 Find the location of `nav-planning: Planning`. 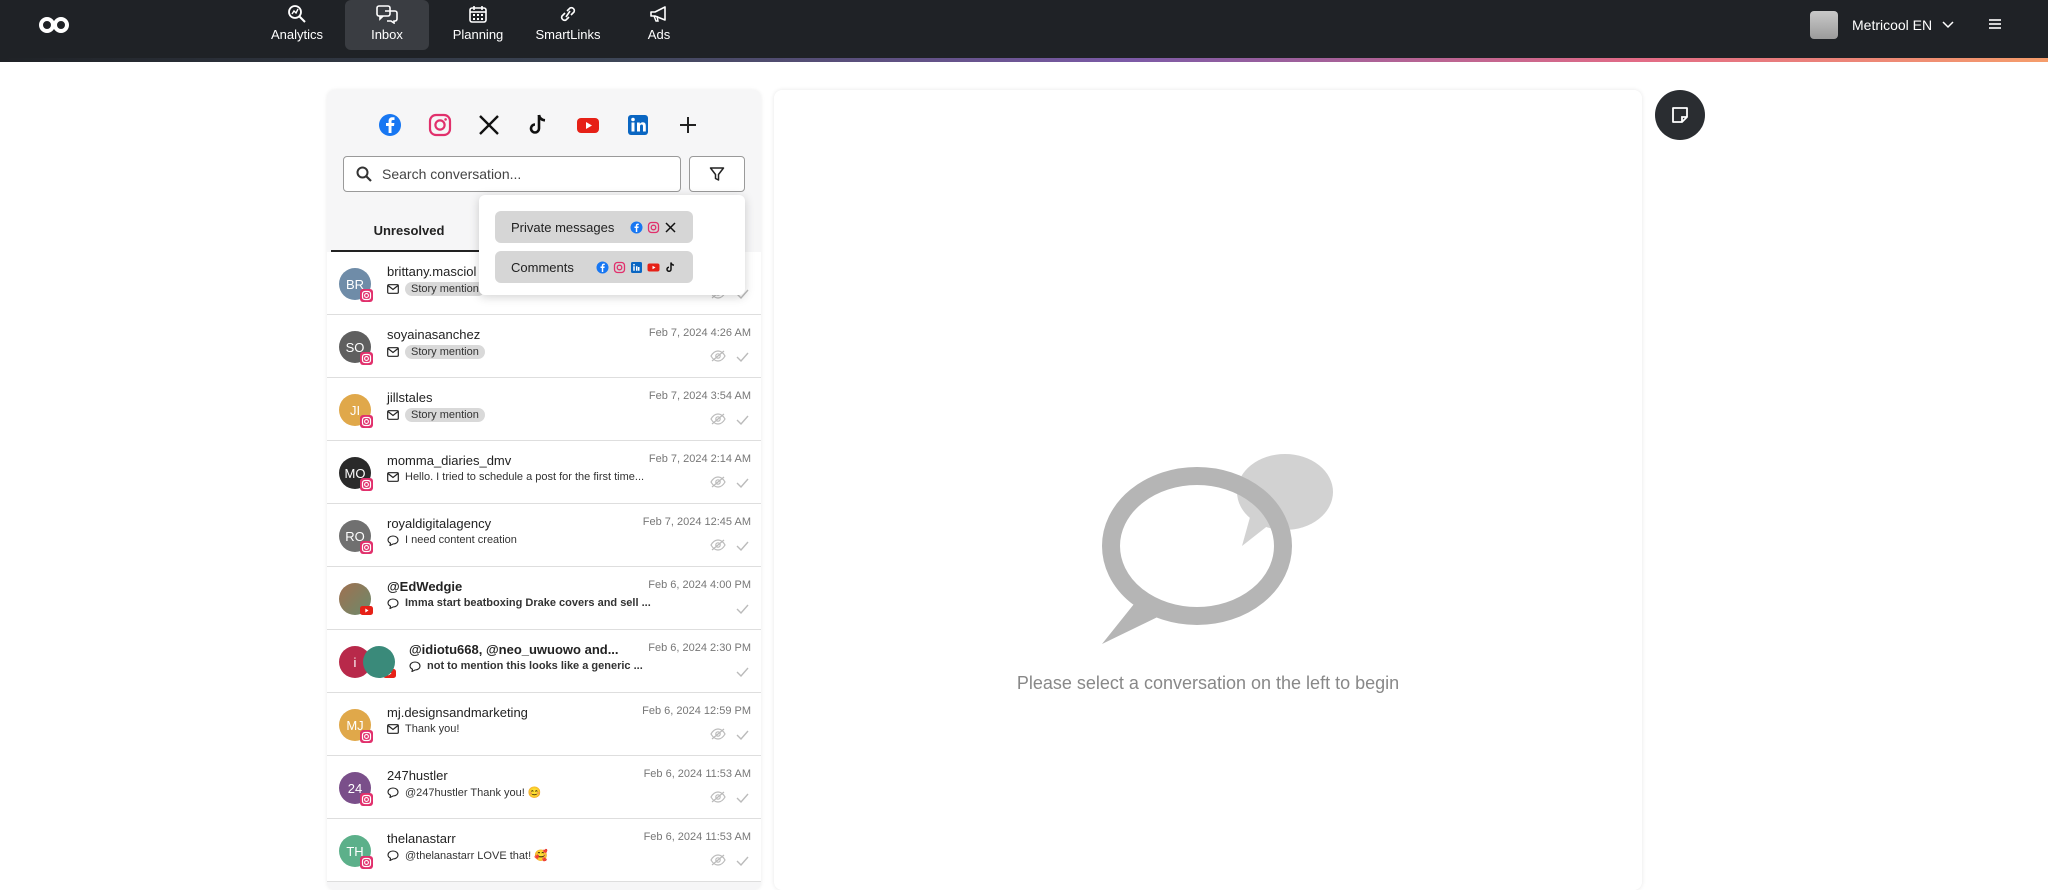

nav-planning: Planning is located at coordinates (478, 25).